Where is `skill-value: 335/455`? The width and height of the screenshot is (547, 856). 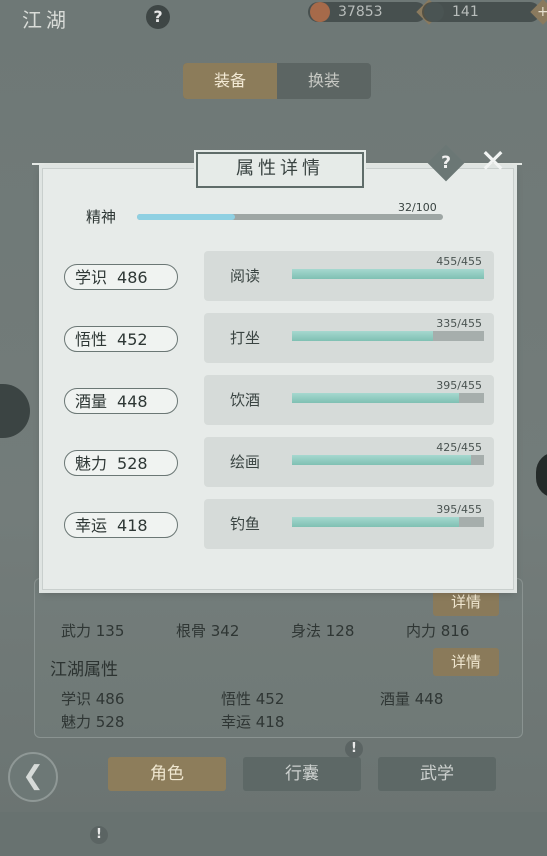
skill-value: 335/455 is located at coordinates (459, 323).